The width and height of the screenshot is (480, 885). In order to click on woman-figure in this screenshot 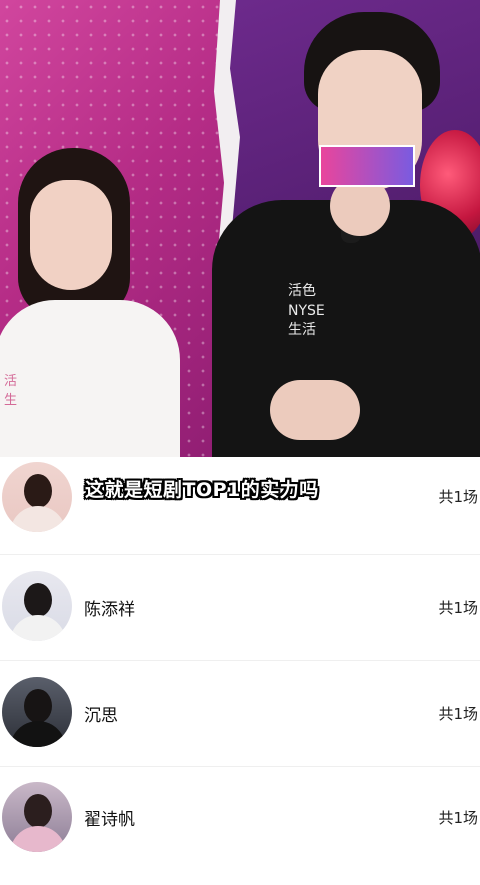, I will do `click(90, 378)`.